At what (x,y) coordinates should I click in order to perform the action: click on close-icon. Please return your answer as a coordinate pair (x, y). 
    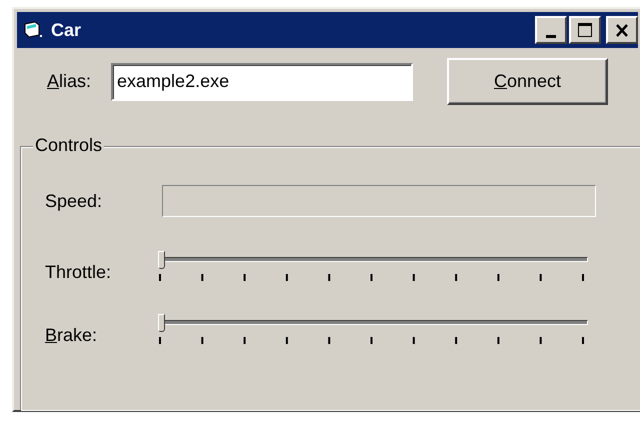
    Looking at the image, I should click on (622, 30).